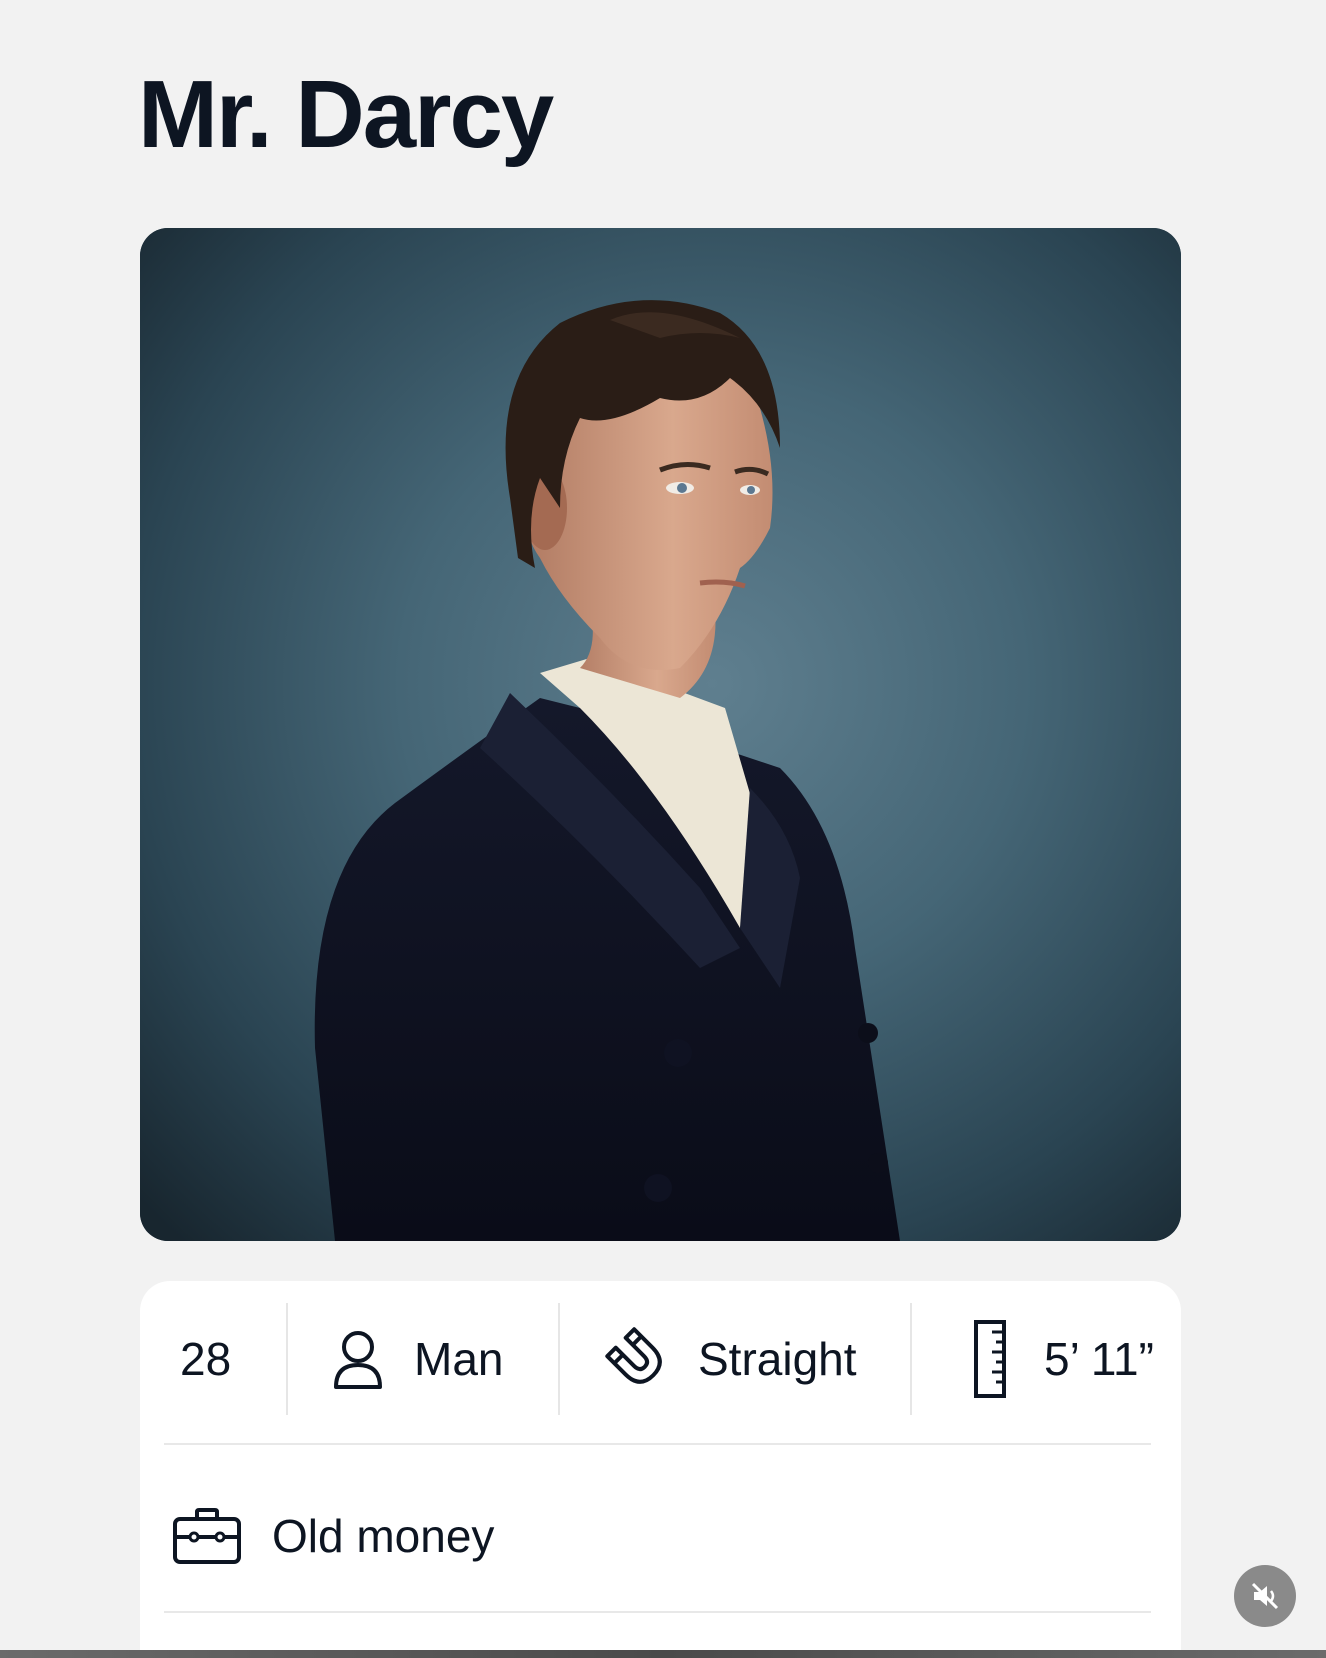 The height and width of the screenshot is (1658, 1326). I want to click on job-value: Old money, so click(383, 1536).